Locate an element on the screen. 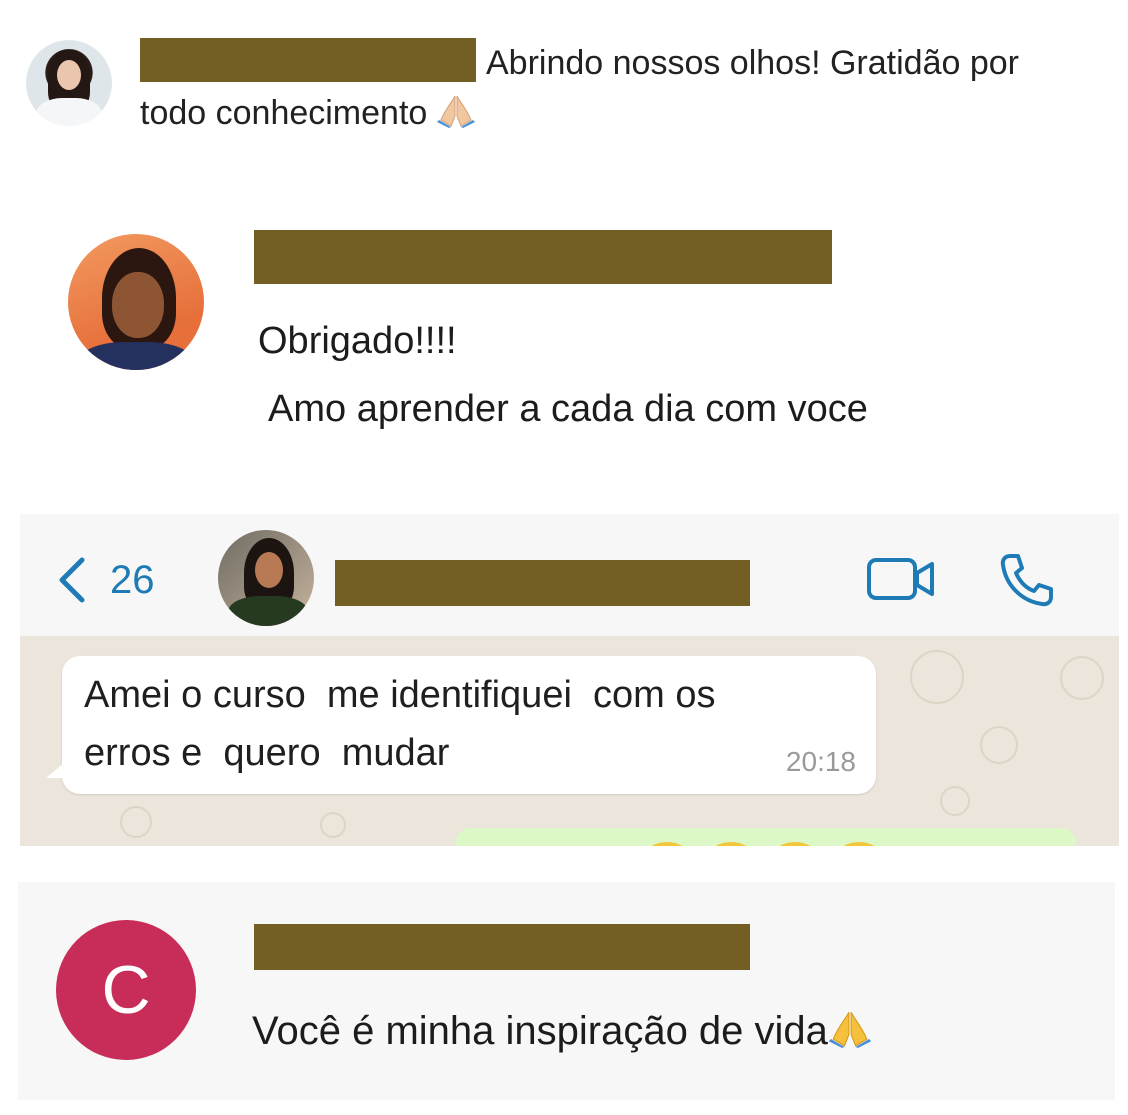 This screenshot has width=1128, height=1115. comment-text: Você é minha inspiração de vida is located at coordinates (562, 1031).